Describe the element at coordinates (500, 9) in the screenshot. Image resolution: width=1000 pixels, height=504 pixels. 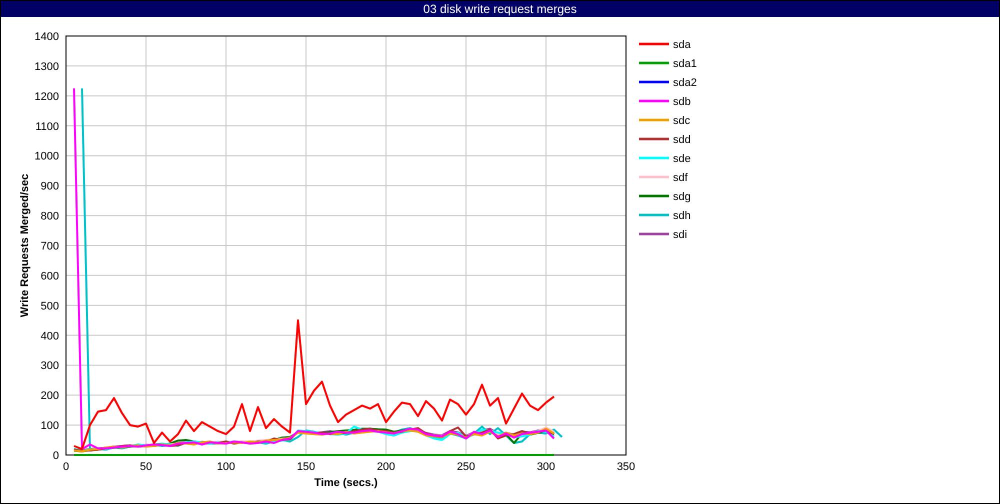
I see `chart-title: 03 disk write request merges` at that location.